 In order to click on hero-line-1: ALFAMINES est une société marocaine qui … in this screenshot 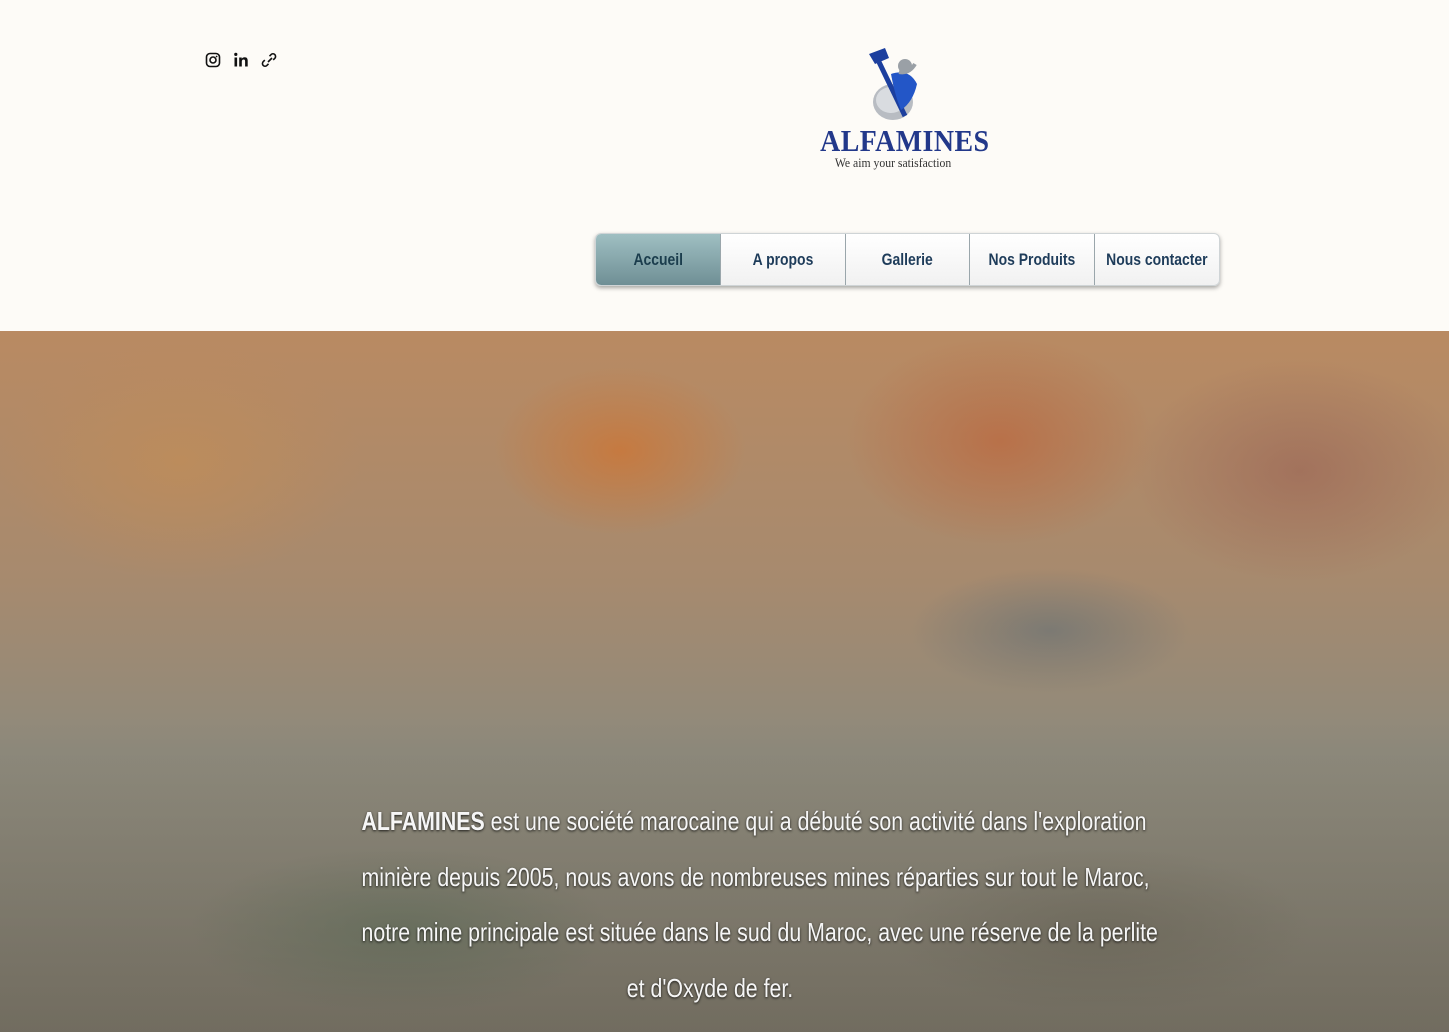, I will do `click(754, 821)`.